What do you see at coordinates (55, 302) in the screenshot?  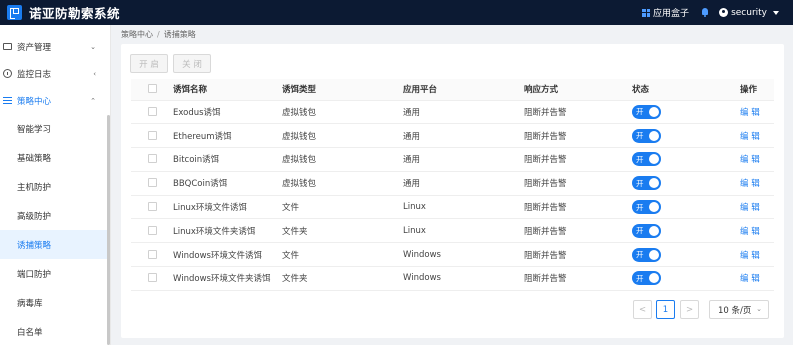 I see `sidebar-item-virus-db: 病毒库` at bounding box center [55, 302].